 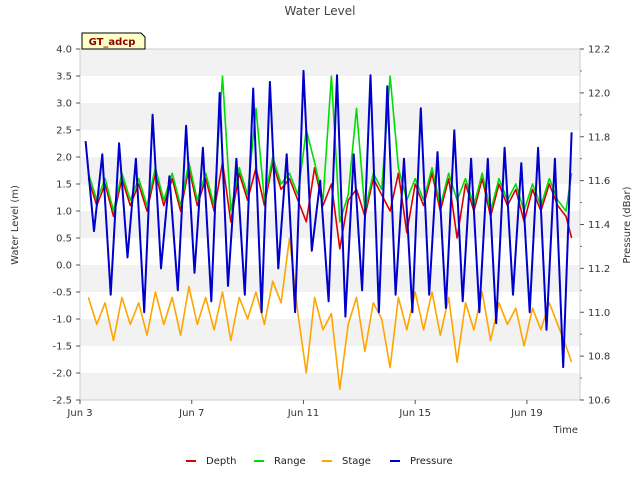 What do you see at coordinates (599, 50) in the screenshot?
I see `y2-tick-label: 12.2` at bounding box center [599, 50].